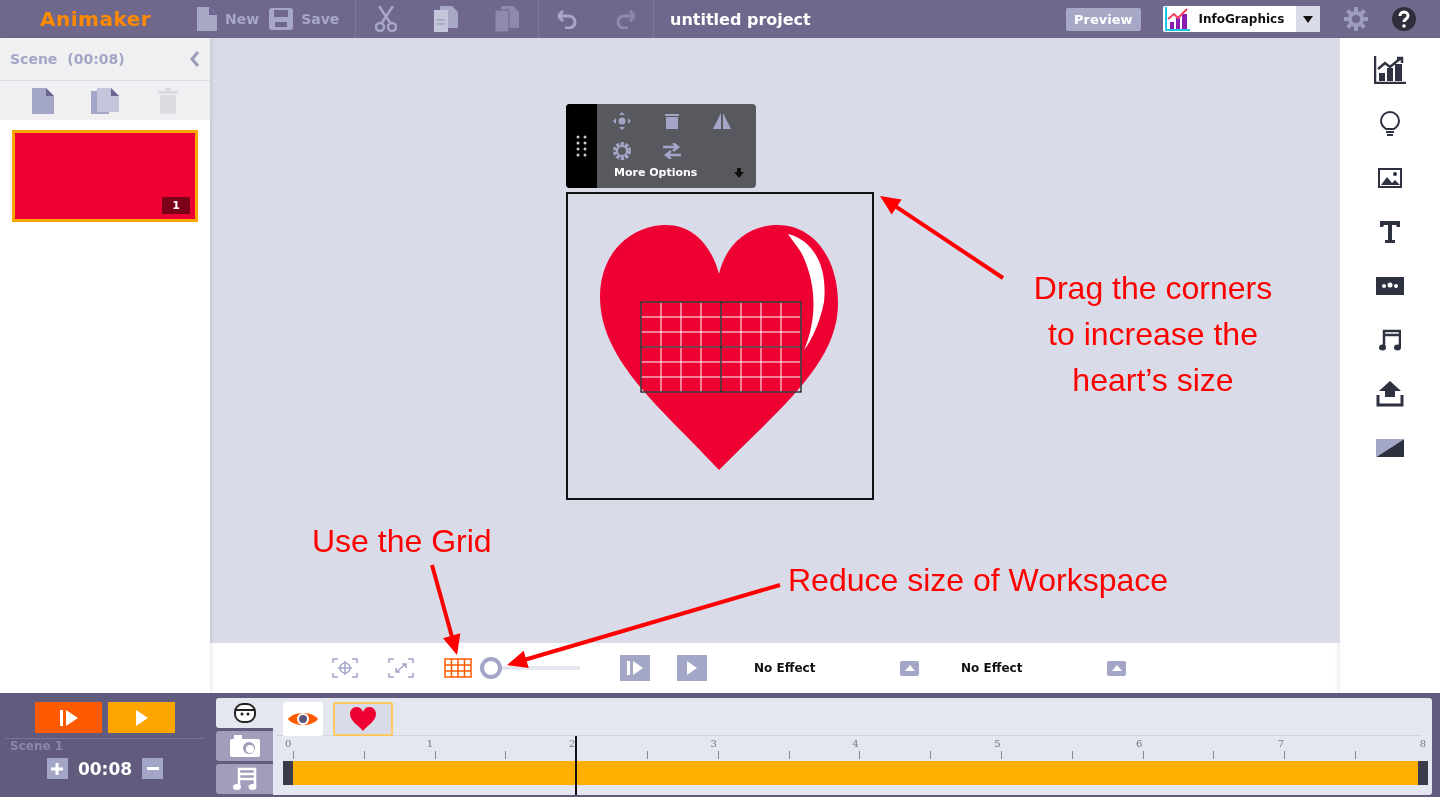 The height and width of the screenshot is (797, 1440). I want to click on settings-icon, so click(622, 151).